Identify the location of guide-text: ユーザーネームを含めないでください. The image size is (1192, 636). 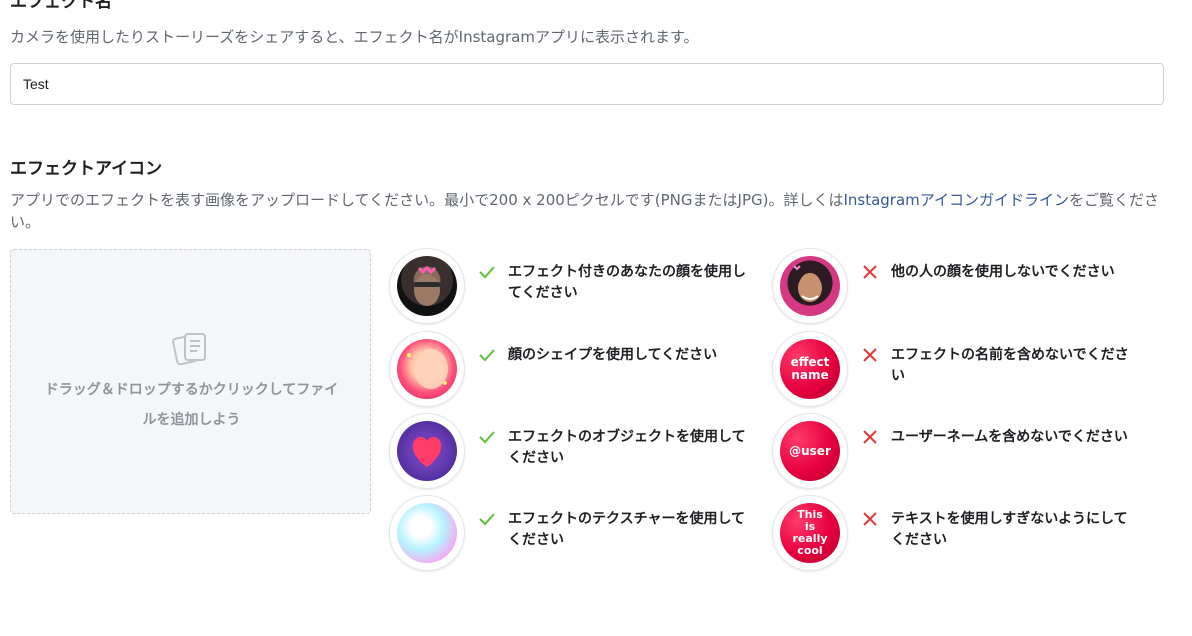
(1009, 437).